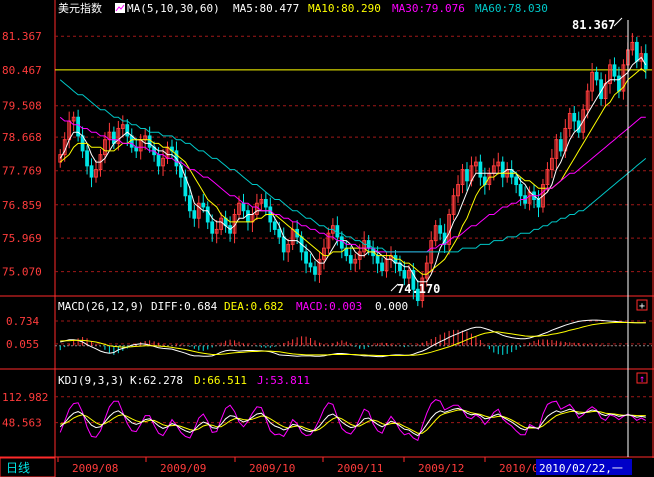 The image size is (654, 477). What do you see at coordinates (329, 306) in the screenshot?
I see `macd-value: MACD:0.003` at bounding box center [329, 306].